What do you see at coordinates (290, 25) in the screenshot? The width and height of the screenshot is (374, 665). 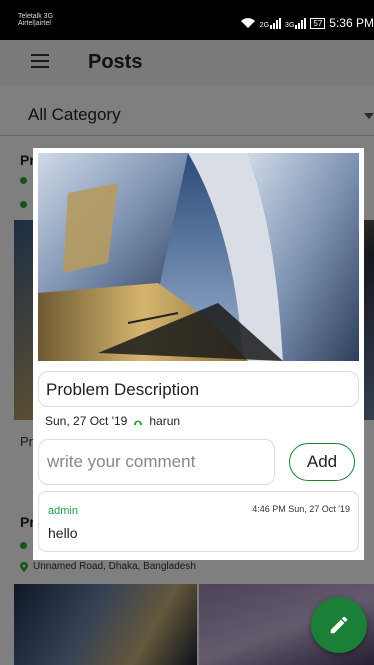 I see `network-2-label: 3G` at bounding box center [290, 25].